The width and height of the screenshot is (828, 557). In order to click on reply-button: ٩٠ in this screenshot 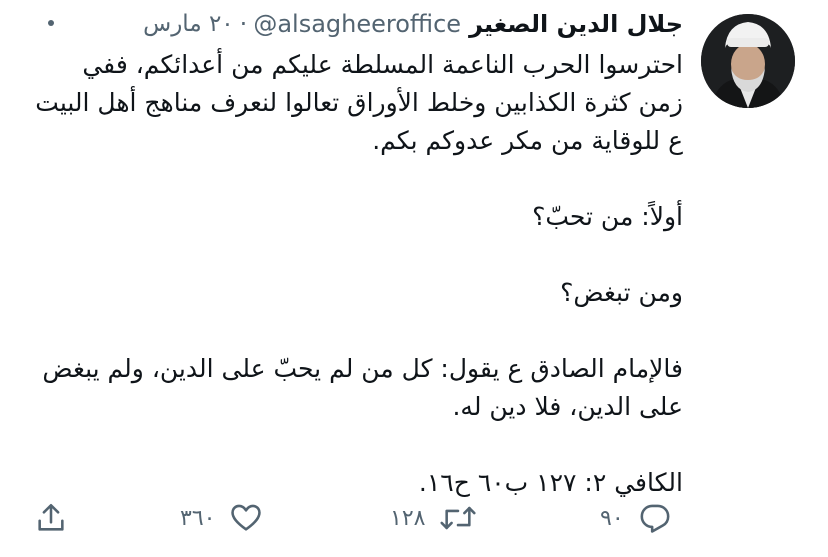, I will do `click(636, 518)`.